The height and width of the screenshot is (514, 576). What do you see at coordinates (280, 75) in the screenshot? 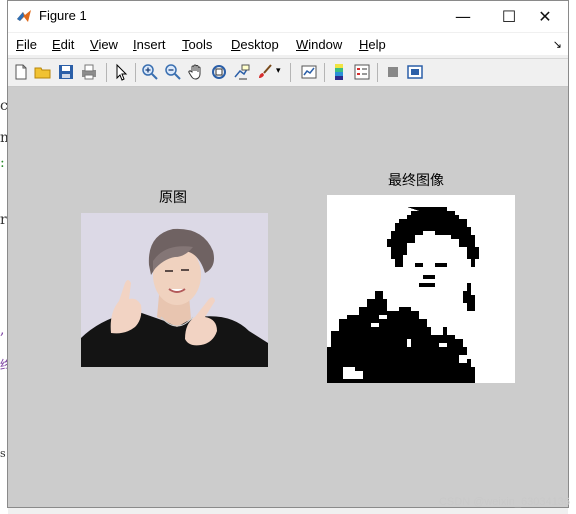
I see `brush-dropdown-icon: ▾` at bounding box center [280, 75].